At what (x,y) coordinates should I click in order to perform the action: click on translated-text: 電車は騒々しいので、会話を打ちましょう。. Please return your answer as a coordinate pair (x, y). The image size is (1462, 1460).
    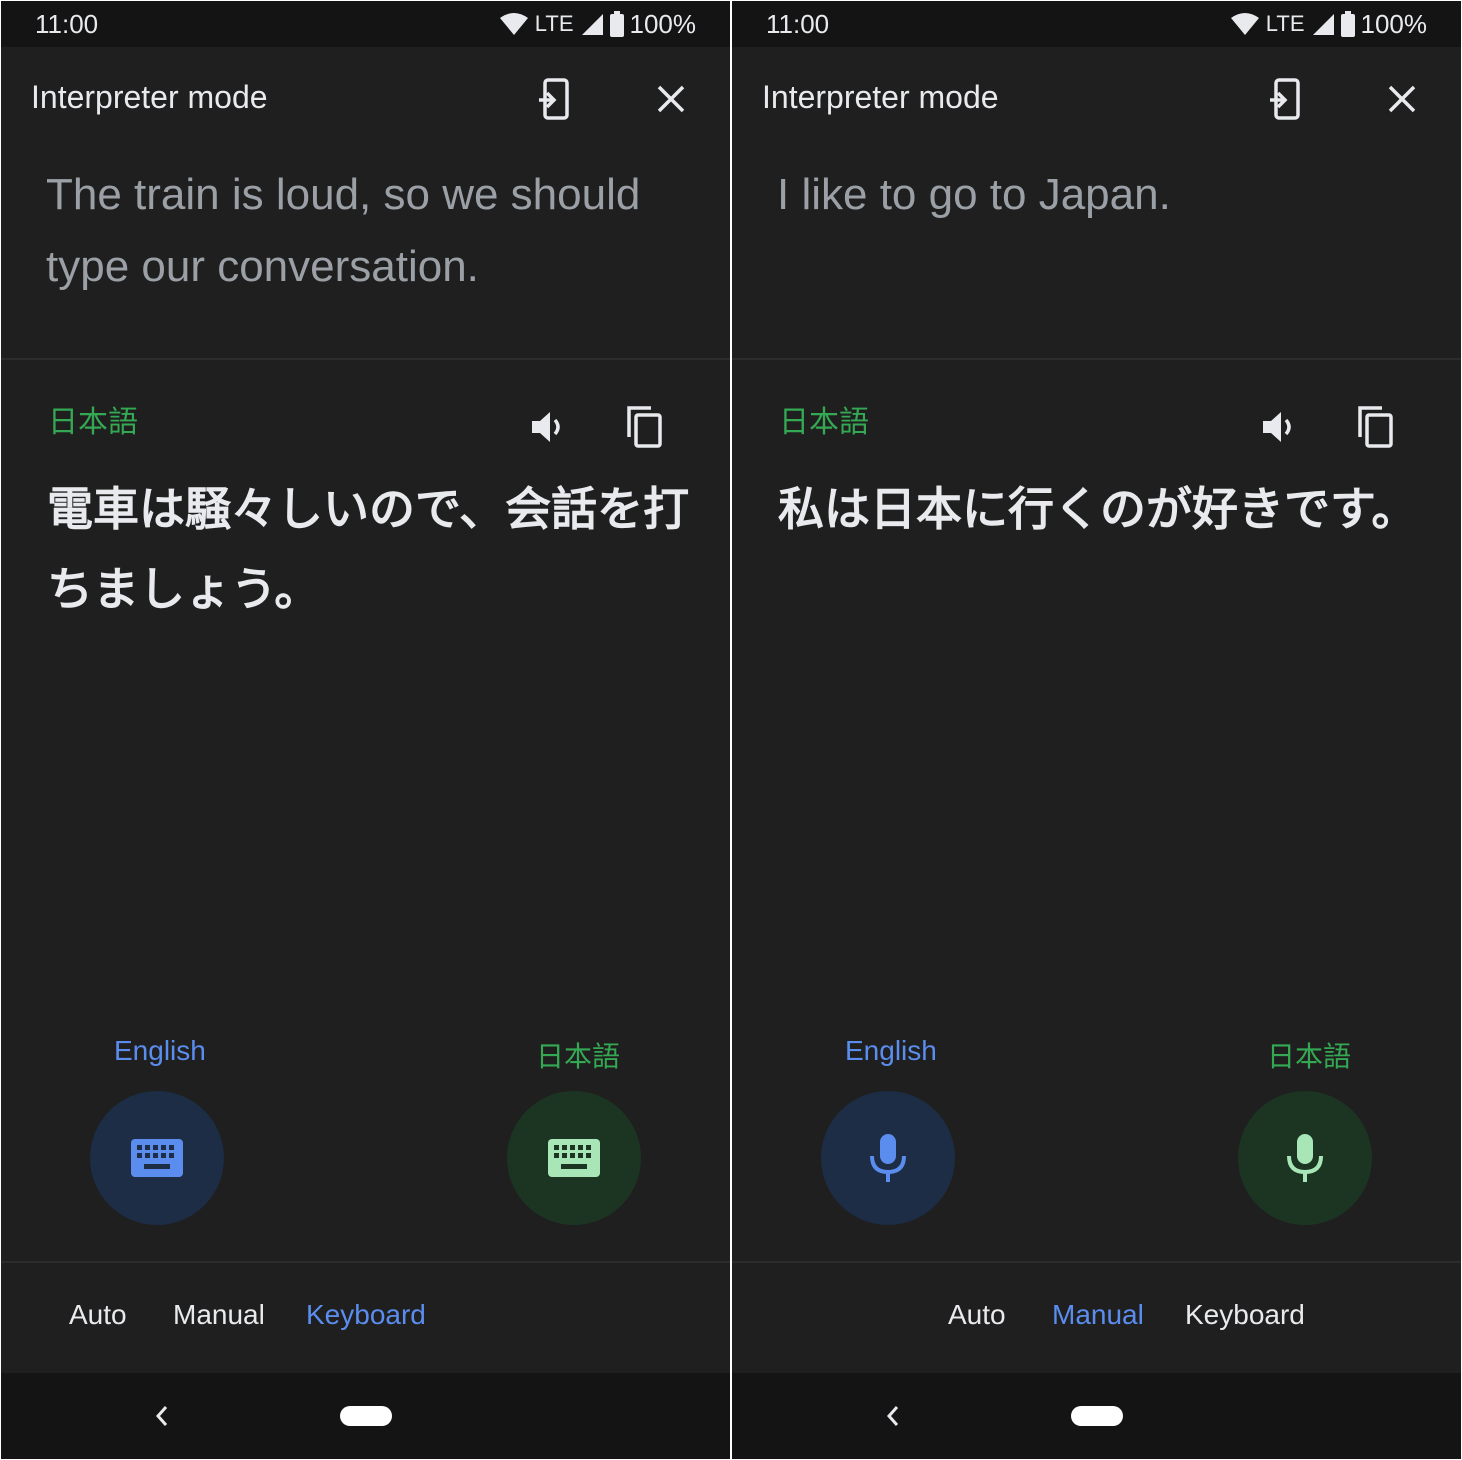
    Looking at the image, I should click on (368, 549).